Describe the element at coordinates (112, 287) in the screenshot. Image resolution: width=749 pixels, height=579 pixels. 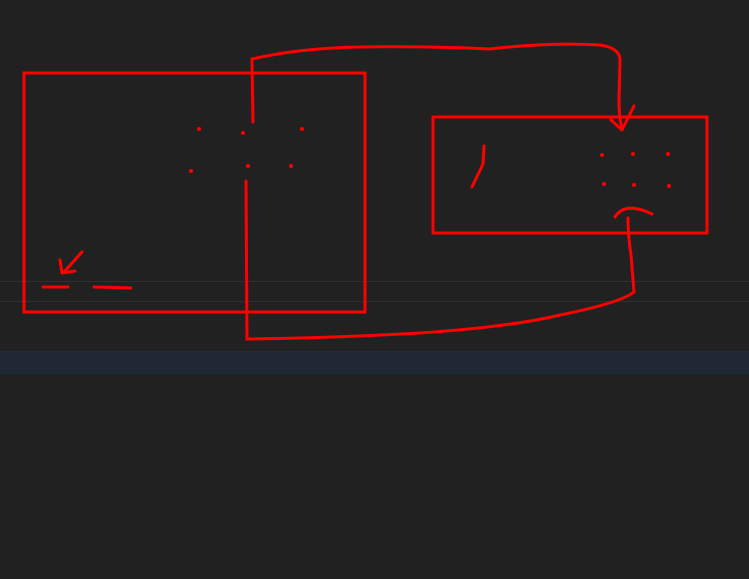
I see `dash-mark` at that location.